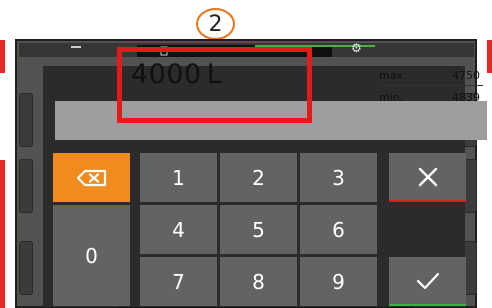 This screenshot has width=492, height=308. What do you see at coordinates (178, 229) in the screenshot?
I see `key-4: 4` at bounding box center [178, 229].